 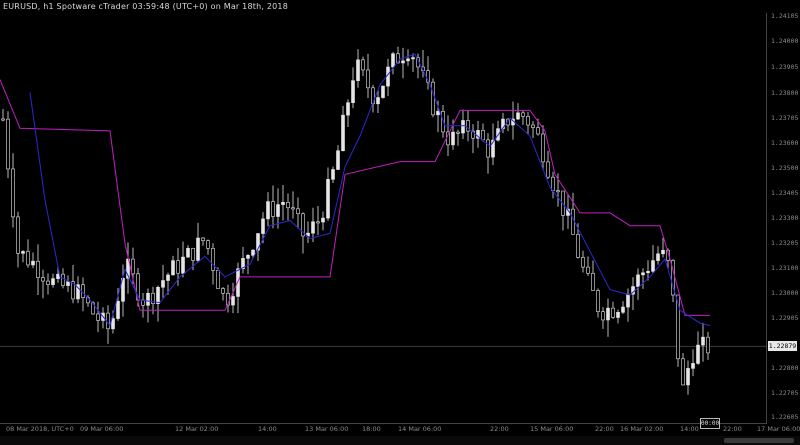 What do you see at coordinates (785, 393) in the screenshot?
I see `price-tick-label: 1.22705` at bounding box center [785, 393].